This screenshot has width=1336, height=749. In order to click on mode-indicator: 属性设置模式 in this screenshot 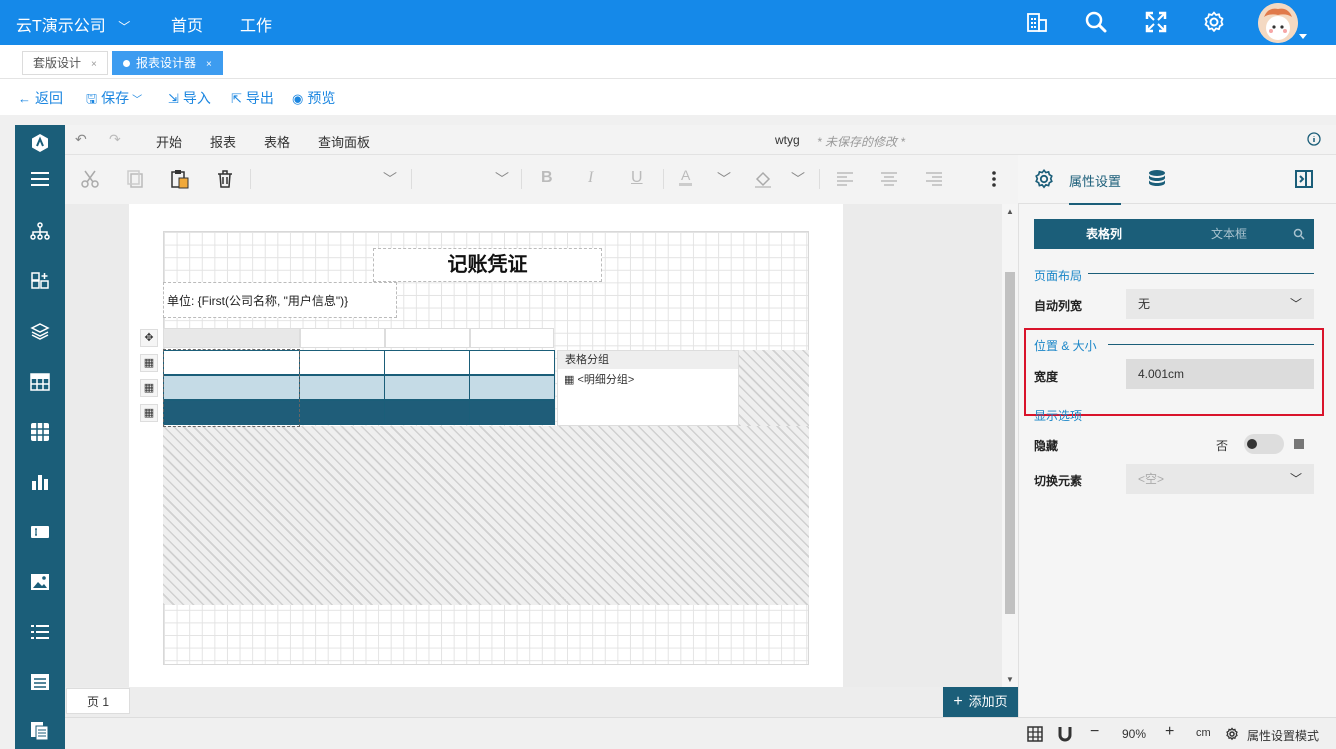, I will do `click(1283, 735)`.